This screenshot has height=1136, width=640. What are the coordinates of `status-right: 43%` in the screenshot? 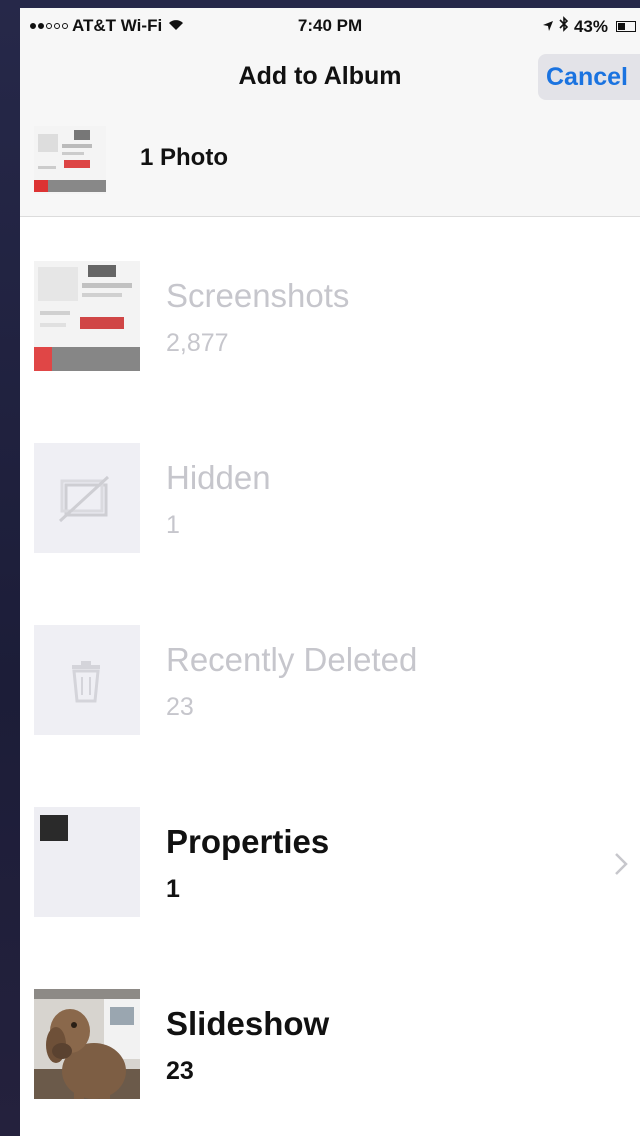 It's located at (589, 26).